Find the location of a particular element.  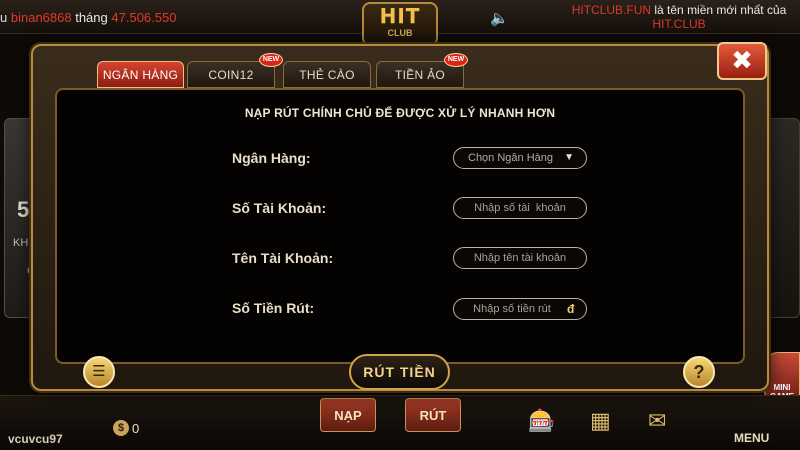

close-button: ✖ is located at coordinates (742, 61).